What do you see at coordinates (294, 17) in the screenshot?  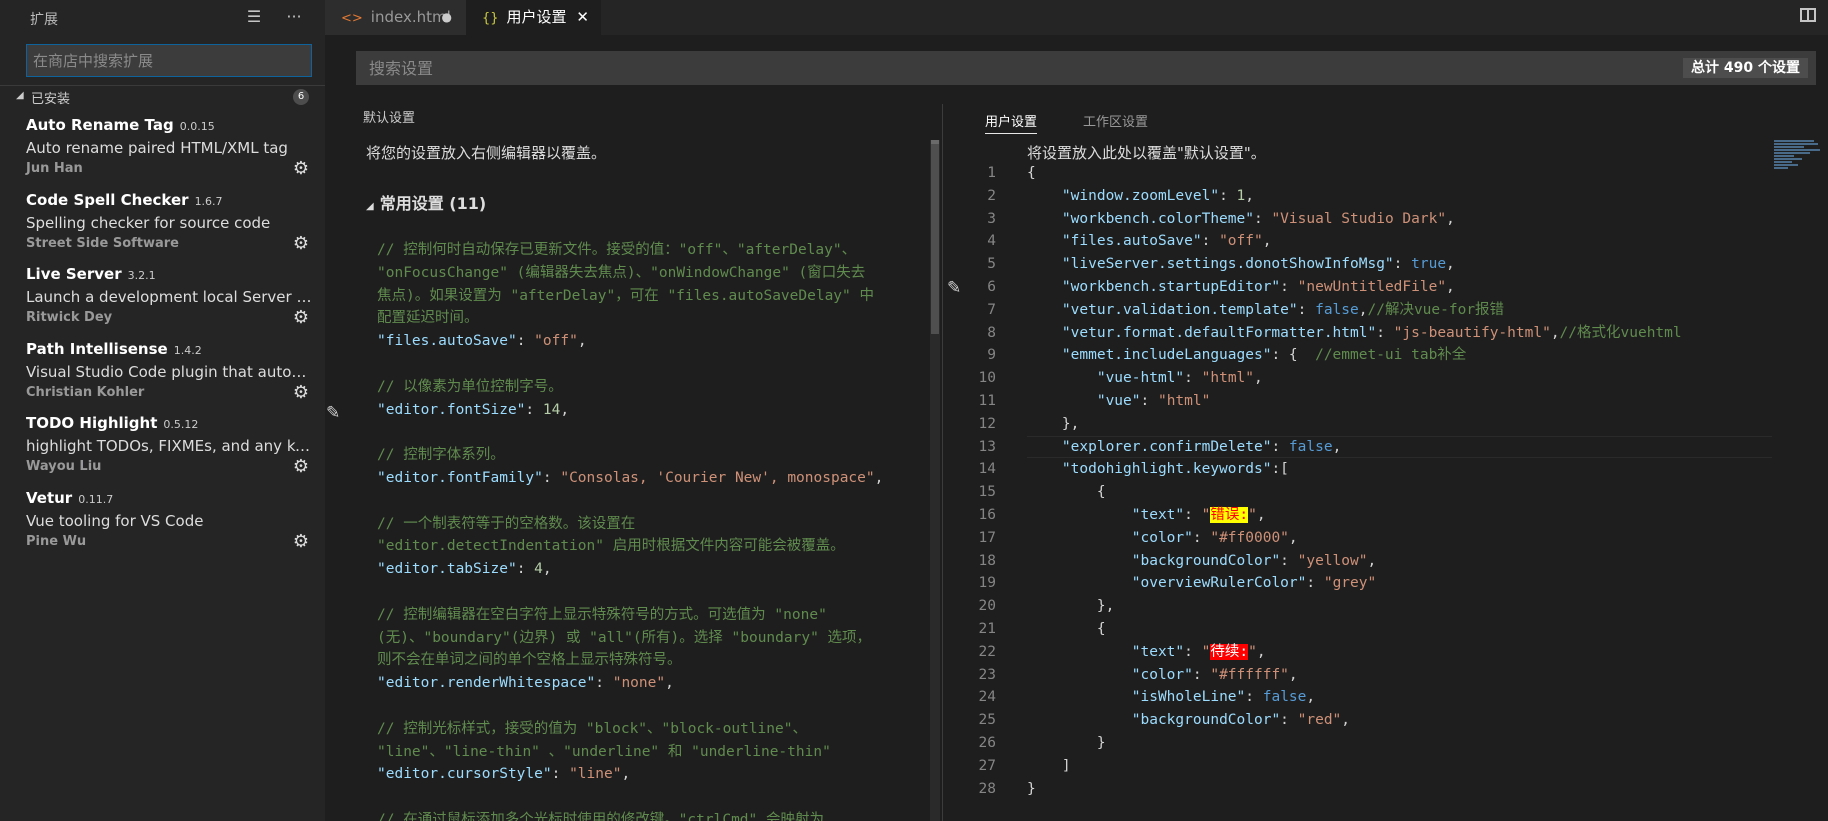 I see `more-actions-icon: ···` at bounding box center [294, 17].